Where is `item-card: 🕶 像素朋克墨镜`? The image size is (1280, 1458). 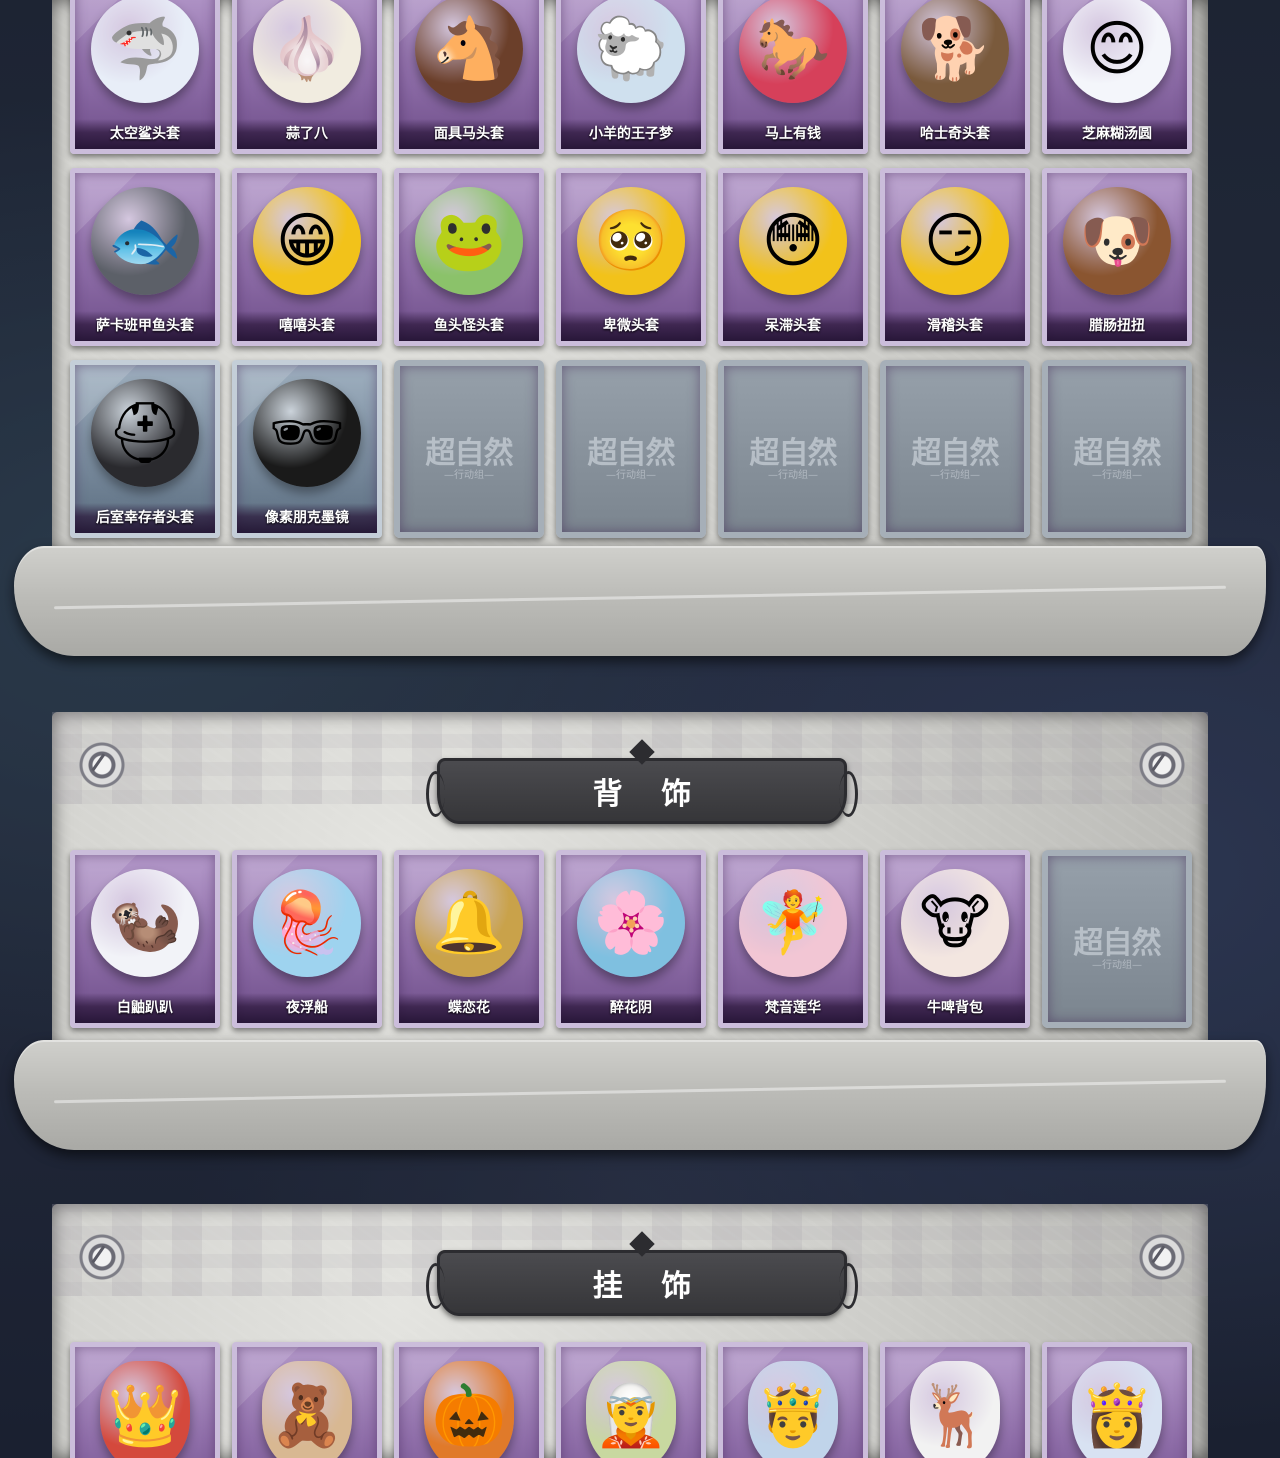 item-card: 🕶 像素朋克墨镜 is located at coordinates (307, 449).